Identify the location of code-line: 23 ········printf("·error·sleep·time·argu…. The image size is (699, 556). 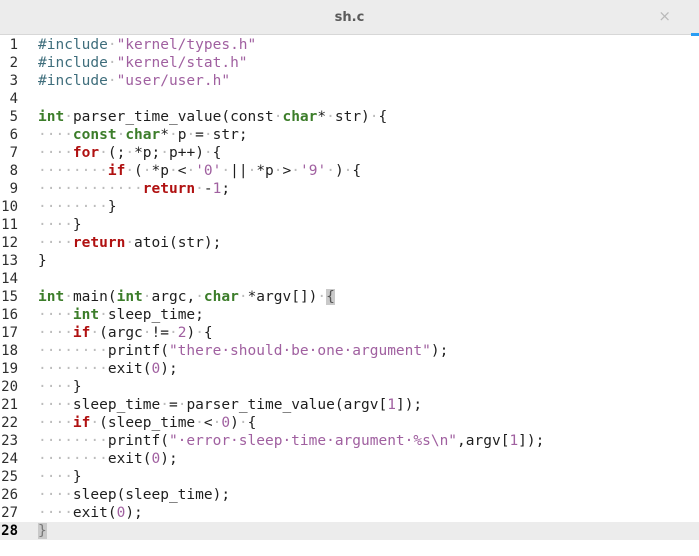
(349, 441).